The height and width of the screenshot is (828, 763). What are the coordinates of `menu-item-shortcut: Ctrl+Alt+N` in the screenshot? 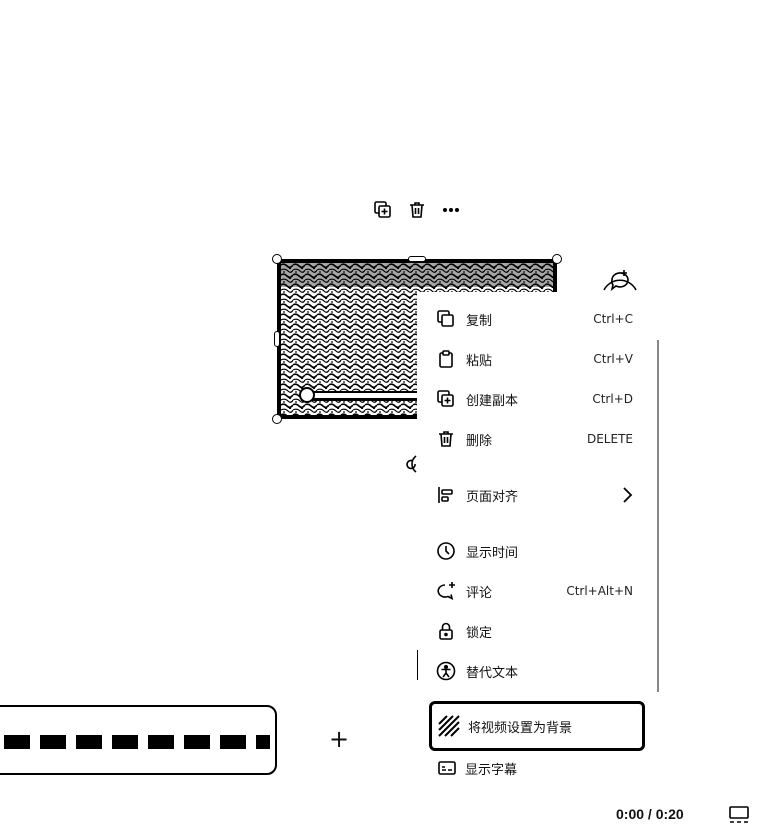 It's located at (599, 591).